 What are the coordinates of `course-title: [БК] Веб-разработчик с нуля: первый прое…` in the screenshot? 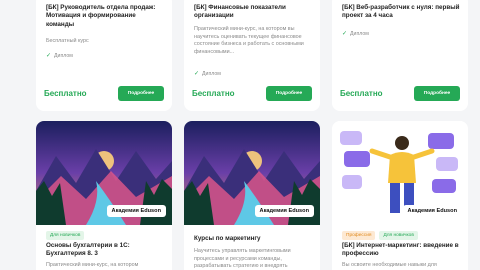 It's located at (401, 12).